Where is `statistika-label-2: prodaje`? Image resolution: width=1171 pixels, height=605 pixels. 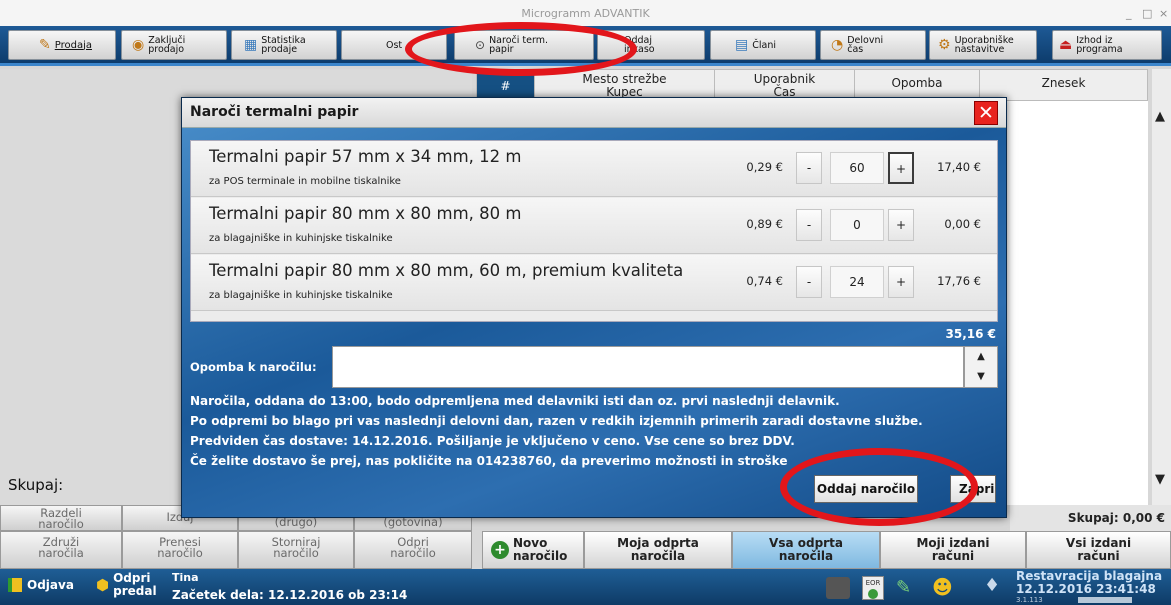
statistika-label-2: prodaje is located at coordinates (279, 49).